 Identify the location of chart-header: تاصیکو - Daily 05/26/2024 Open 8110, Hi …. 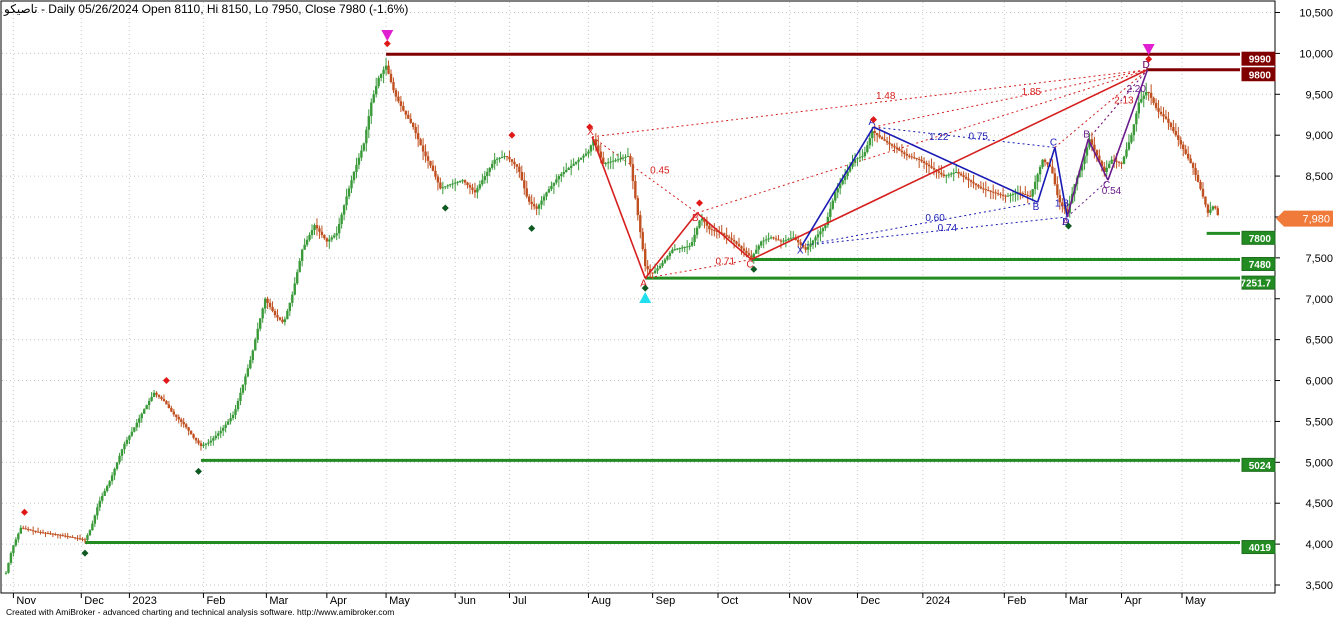
(206, 9).